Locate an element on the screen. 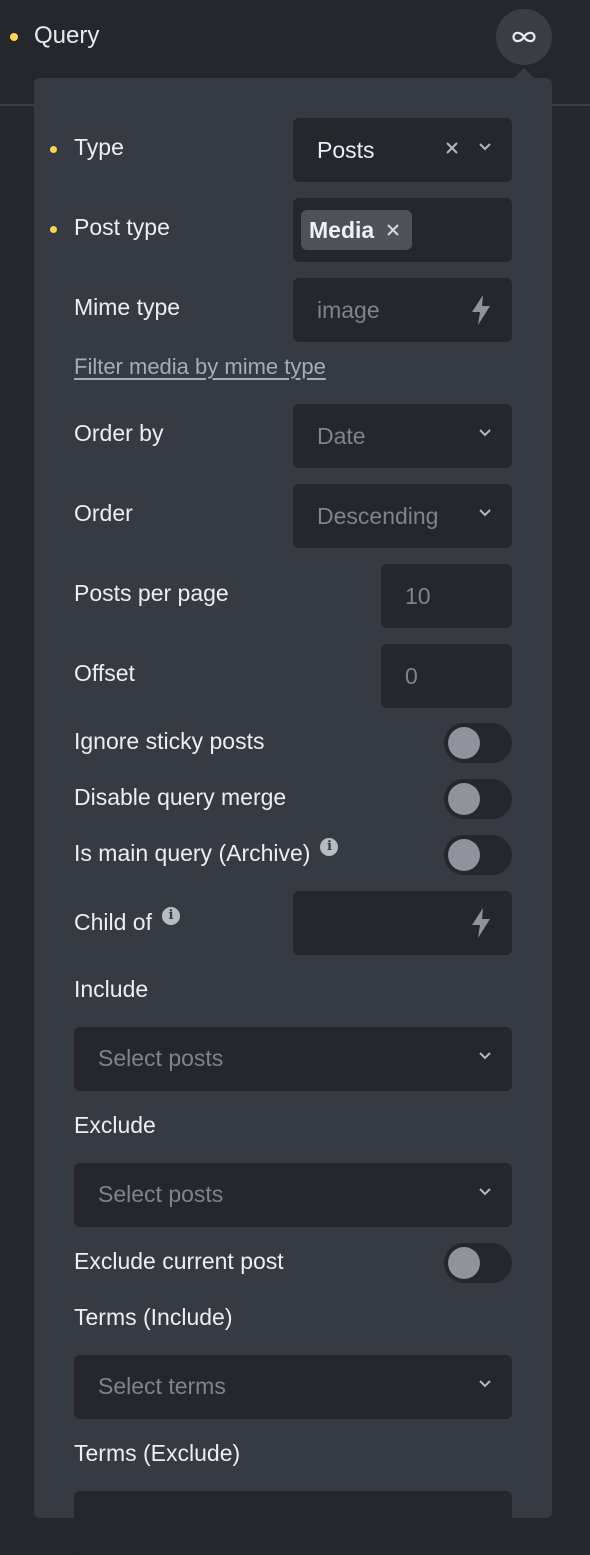 Image resolution: width=590 pixels, height=1555 pixels. terms-include-select: Select terms is located at coordinates (293, 1387).